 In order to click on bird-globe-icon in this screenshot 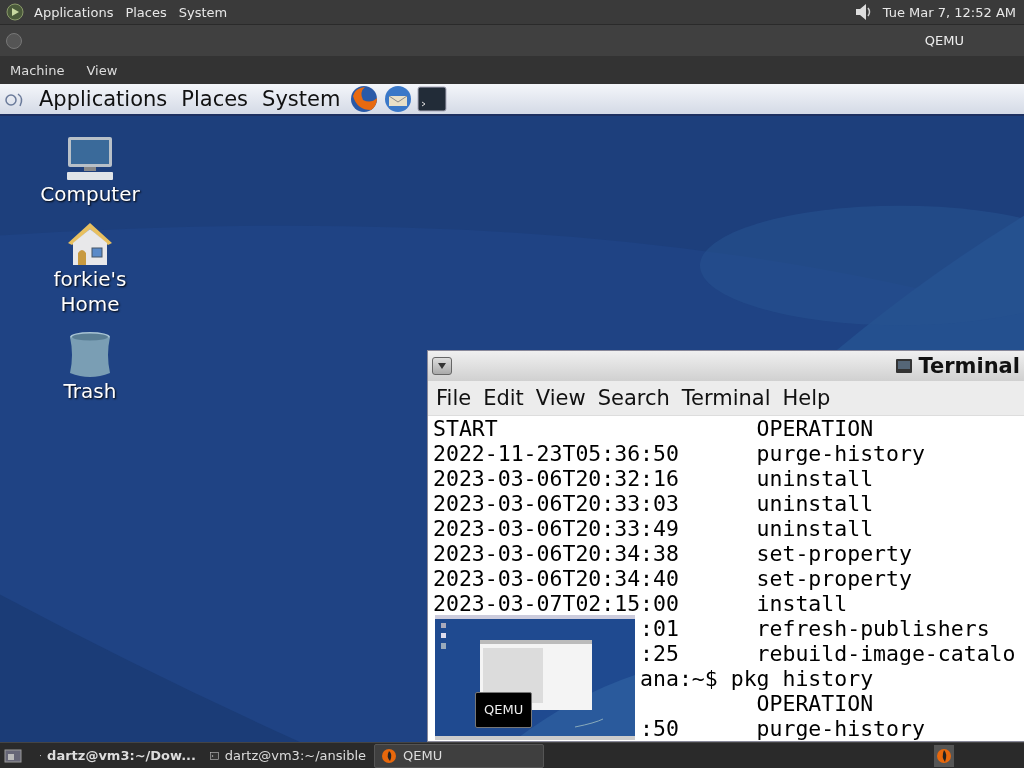, I will do `click(398, 99)`.